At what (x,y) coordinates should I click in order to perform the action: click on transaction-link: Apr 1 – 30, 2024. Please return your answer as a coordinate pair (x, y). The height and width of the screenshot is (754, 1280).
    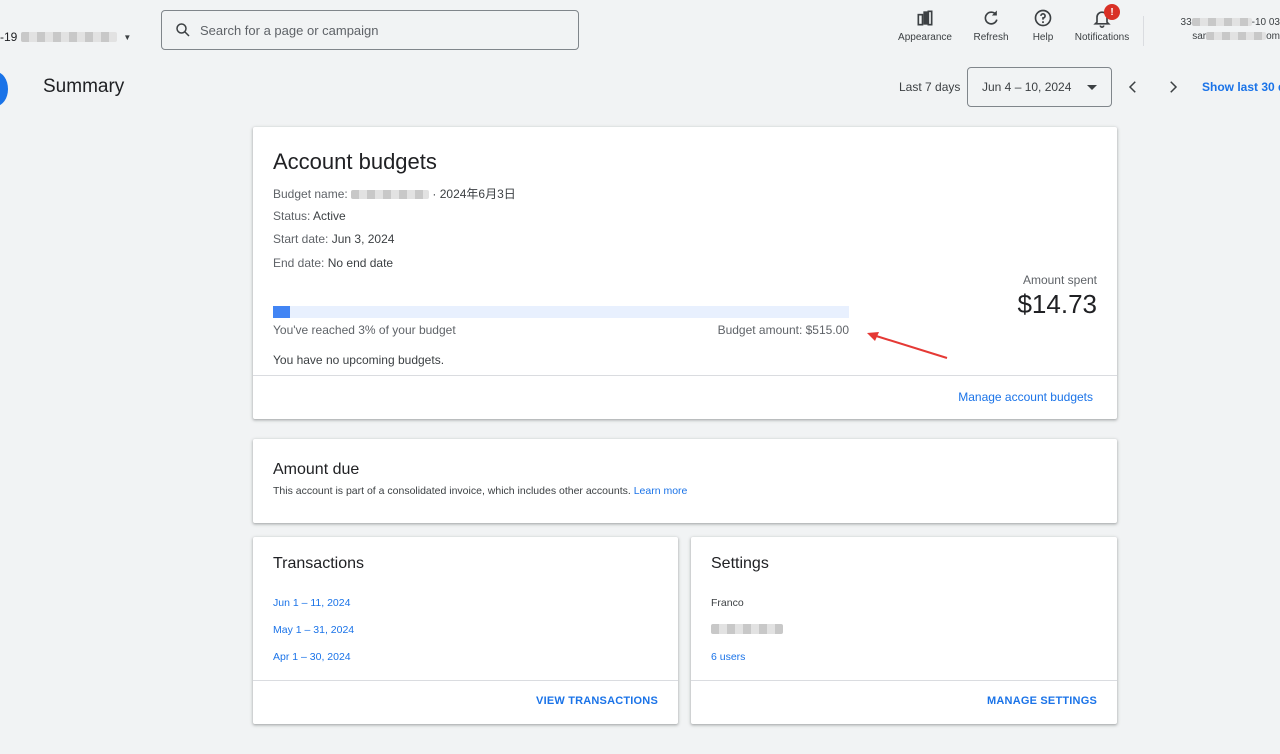
    Looking at the image, I should click on (312, 657).